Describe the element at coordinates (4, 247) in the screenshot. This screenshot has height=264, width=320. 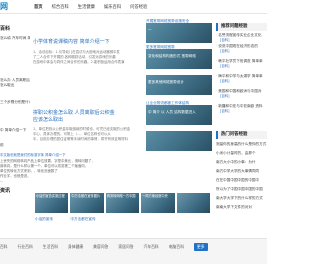
I see `footer-link: 百科` at that location.